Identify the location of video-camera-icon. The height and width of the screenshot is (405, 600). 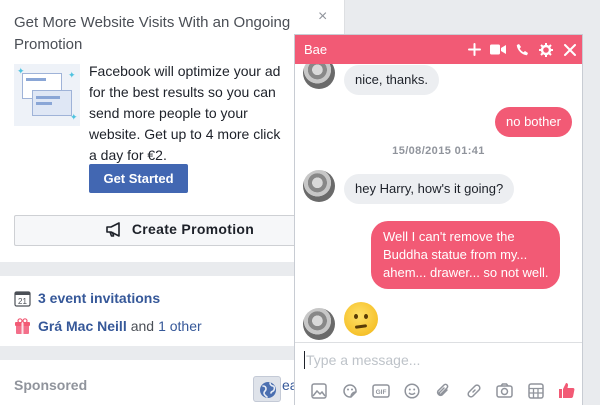
(498, 50).